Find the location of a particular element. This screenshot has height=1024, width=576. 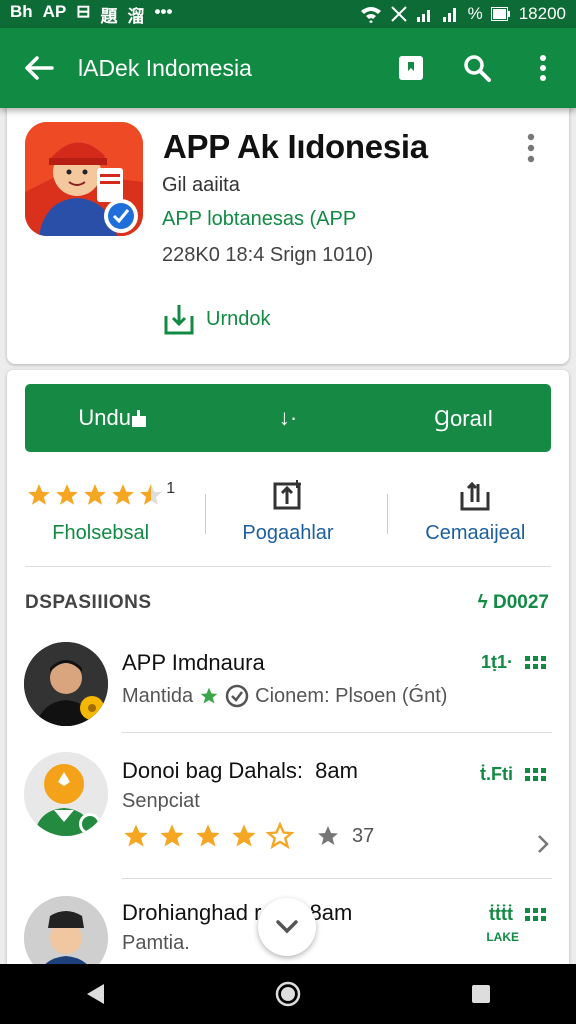

download-button-label: ↓· is located at coordinates (288, 417).